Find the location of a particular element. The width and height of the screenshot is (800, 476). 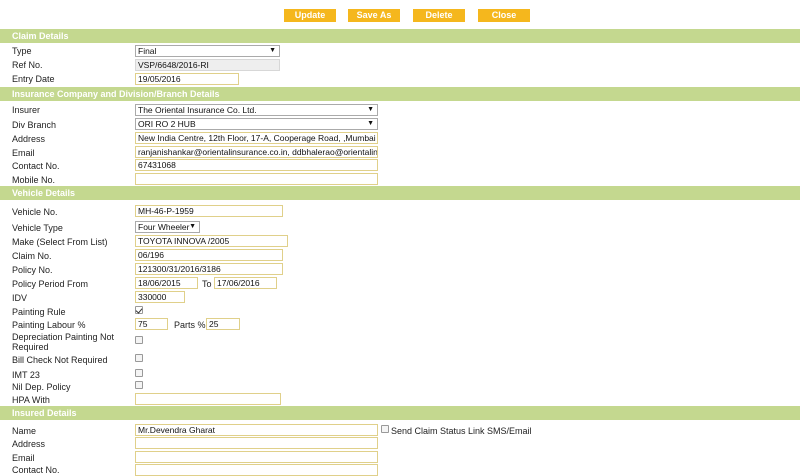

section-title: Insured Details is located at coordinates (44, 413).